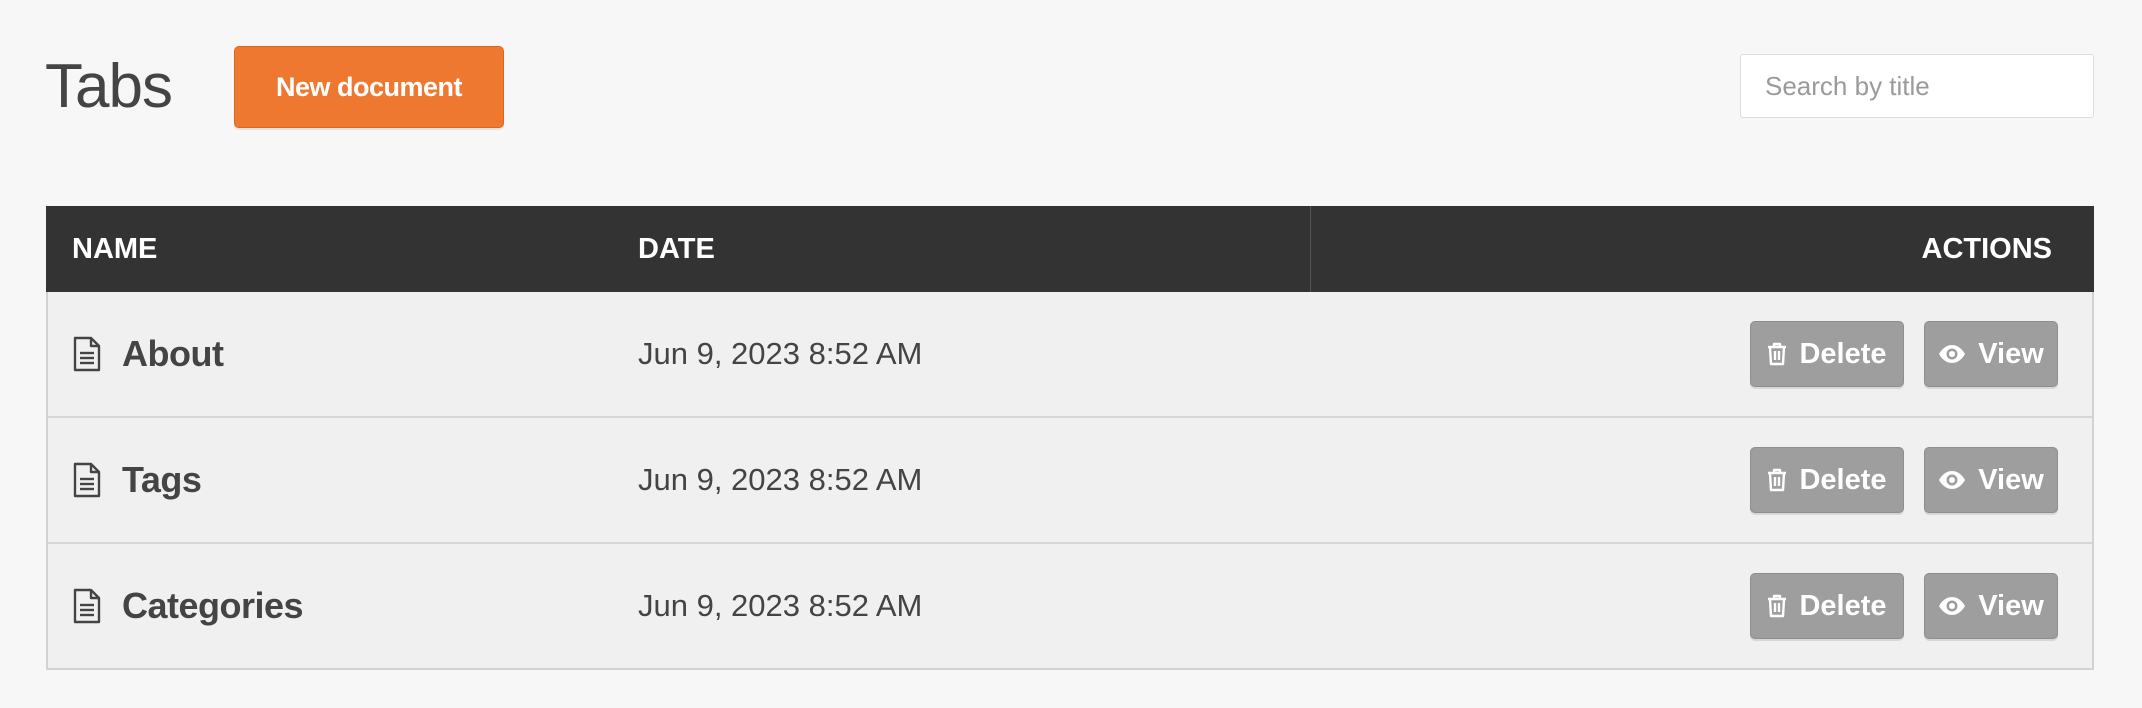 This screenshot has height=708, width=2142. What do you see at coordinates (369, 87) in the screenshot?
I see `new-document-button: New document` at bounding box center [369, 87].